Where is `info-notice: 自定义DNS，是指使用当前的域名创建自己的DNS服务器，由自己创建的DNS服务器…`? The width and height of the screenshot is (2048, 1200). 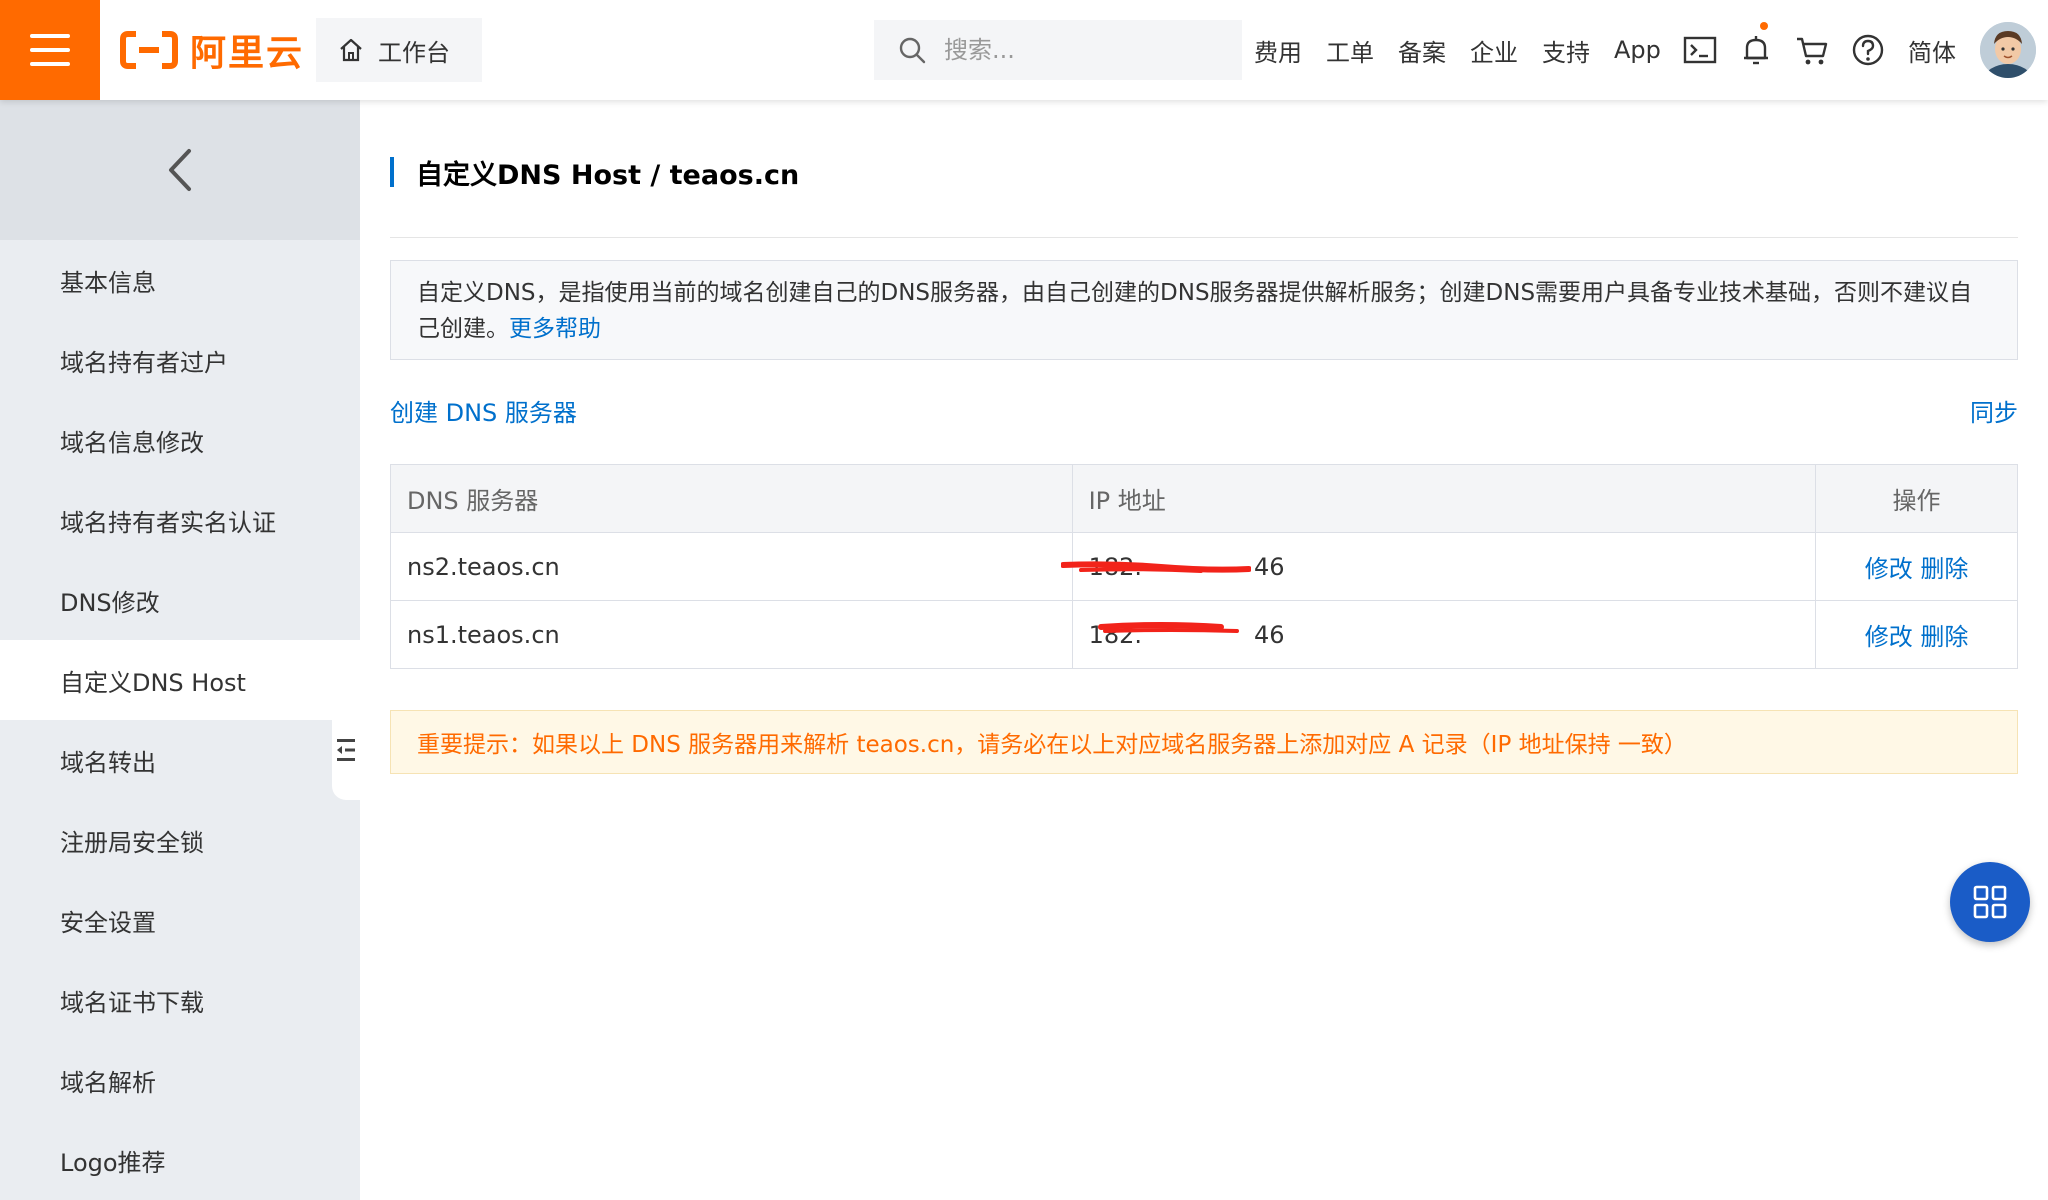
info-notice: 自定义DNS，是指使用当前的域名创建自己的DNS服务器，由自己创建的DNS服务器… is located at coordinates (1204, 310).